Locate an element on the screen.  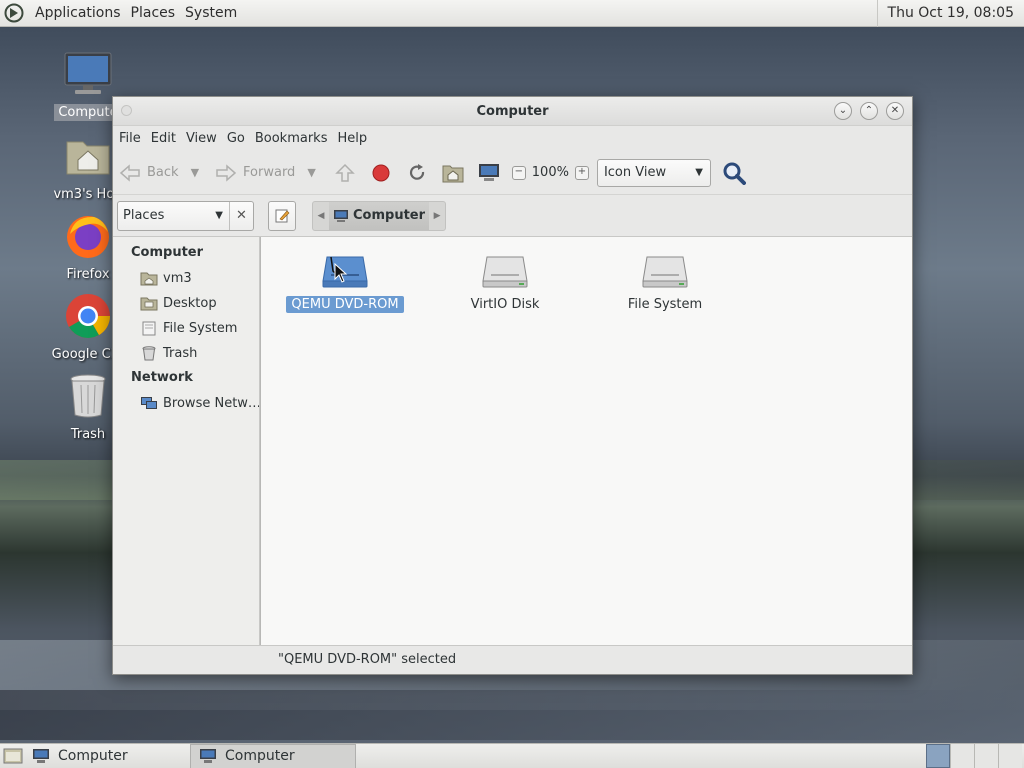
show-desktop-icon is located at coordinates (13, 756).